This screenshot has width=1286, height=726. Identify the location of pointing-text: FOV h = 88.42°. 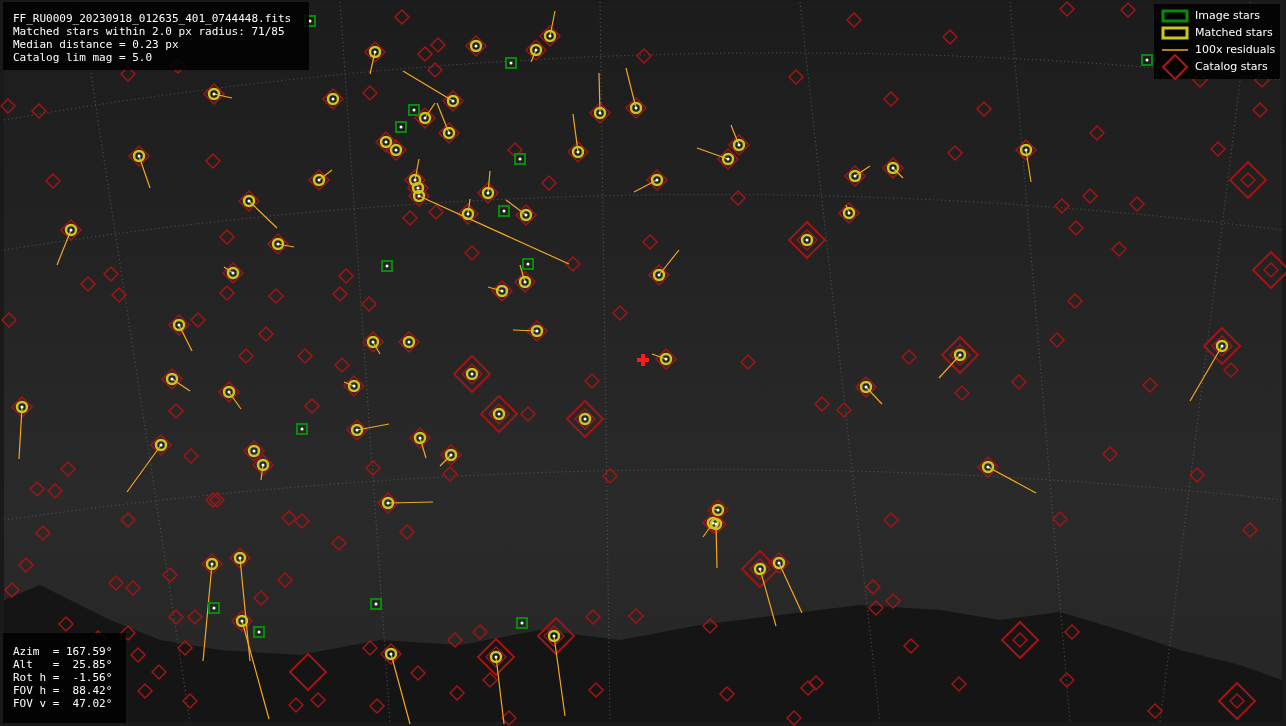
(63, 690).